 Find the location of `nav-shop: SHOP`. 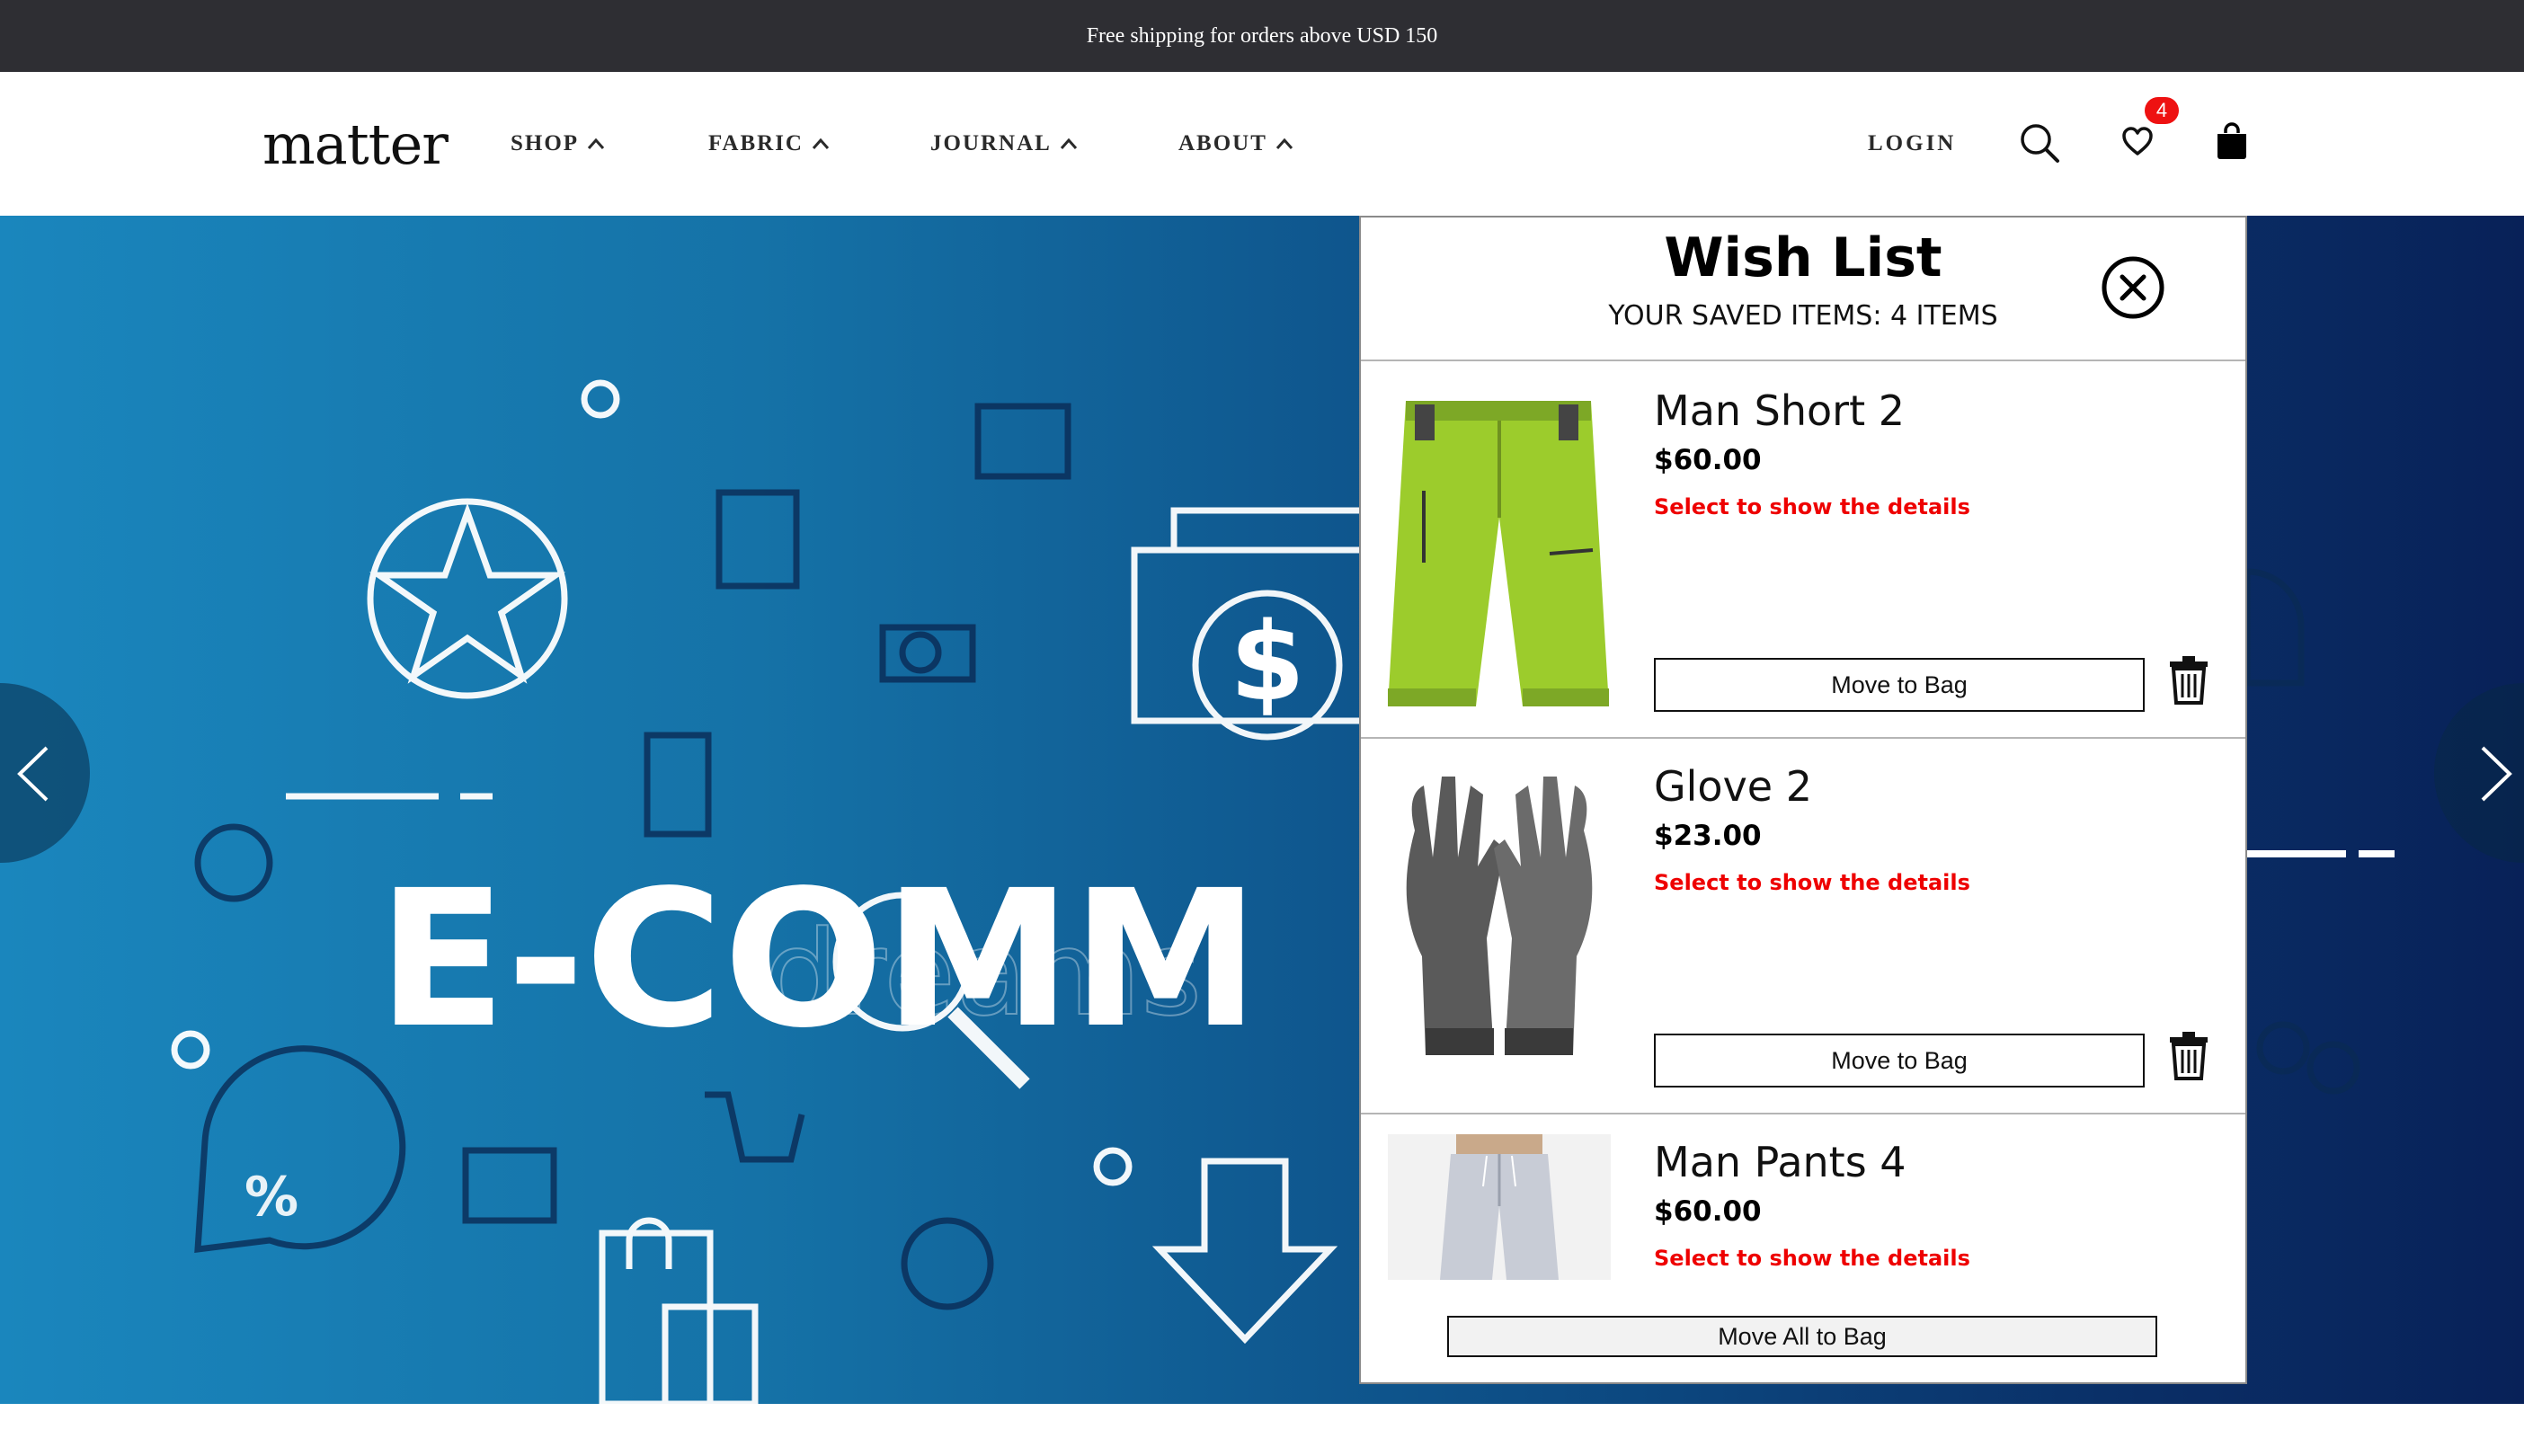

nav-shop: SHOP is located at coordinates (558, 143).